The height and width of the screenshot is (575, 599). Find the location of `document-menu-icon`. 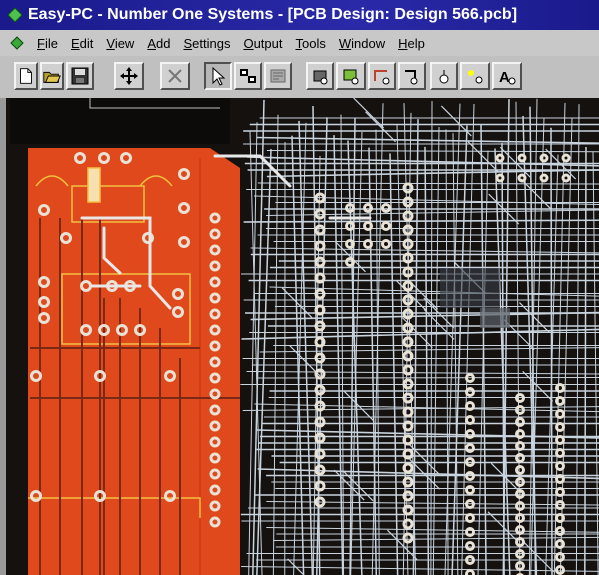

document-menu-icon is located at coordinates (17, 43).